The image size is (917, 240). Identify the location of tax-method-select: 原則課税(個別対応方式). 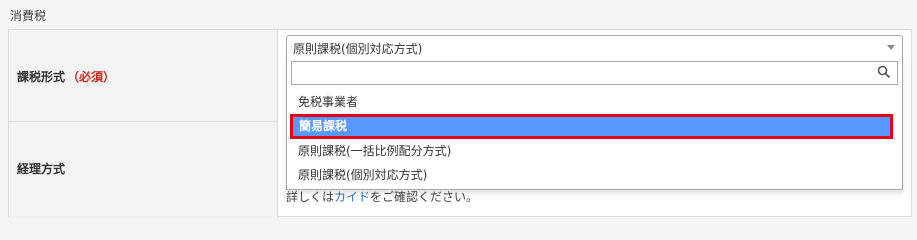
(594, 46).